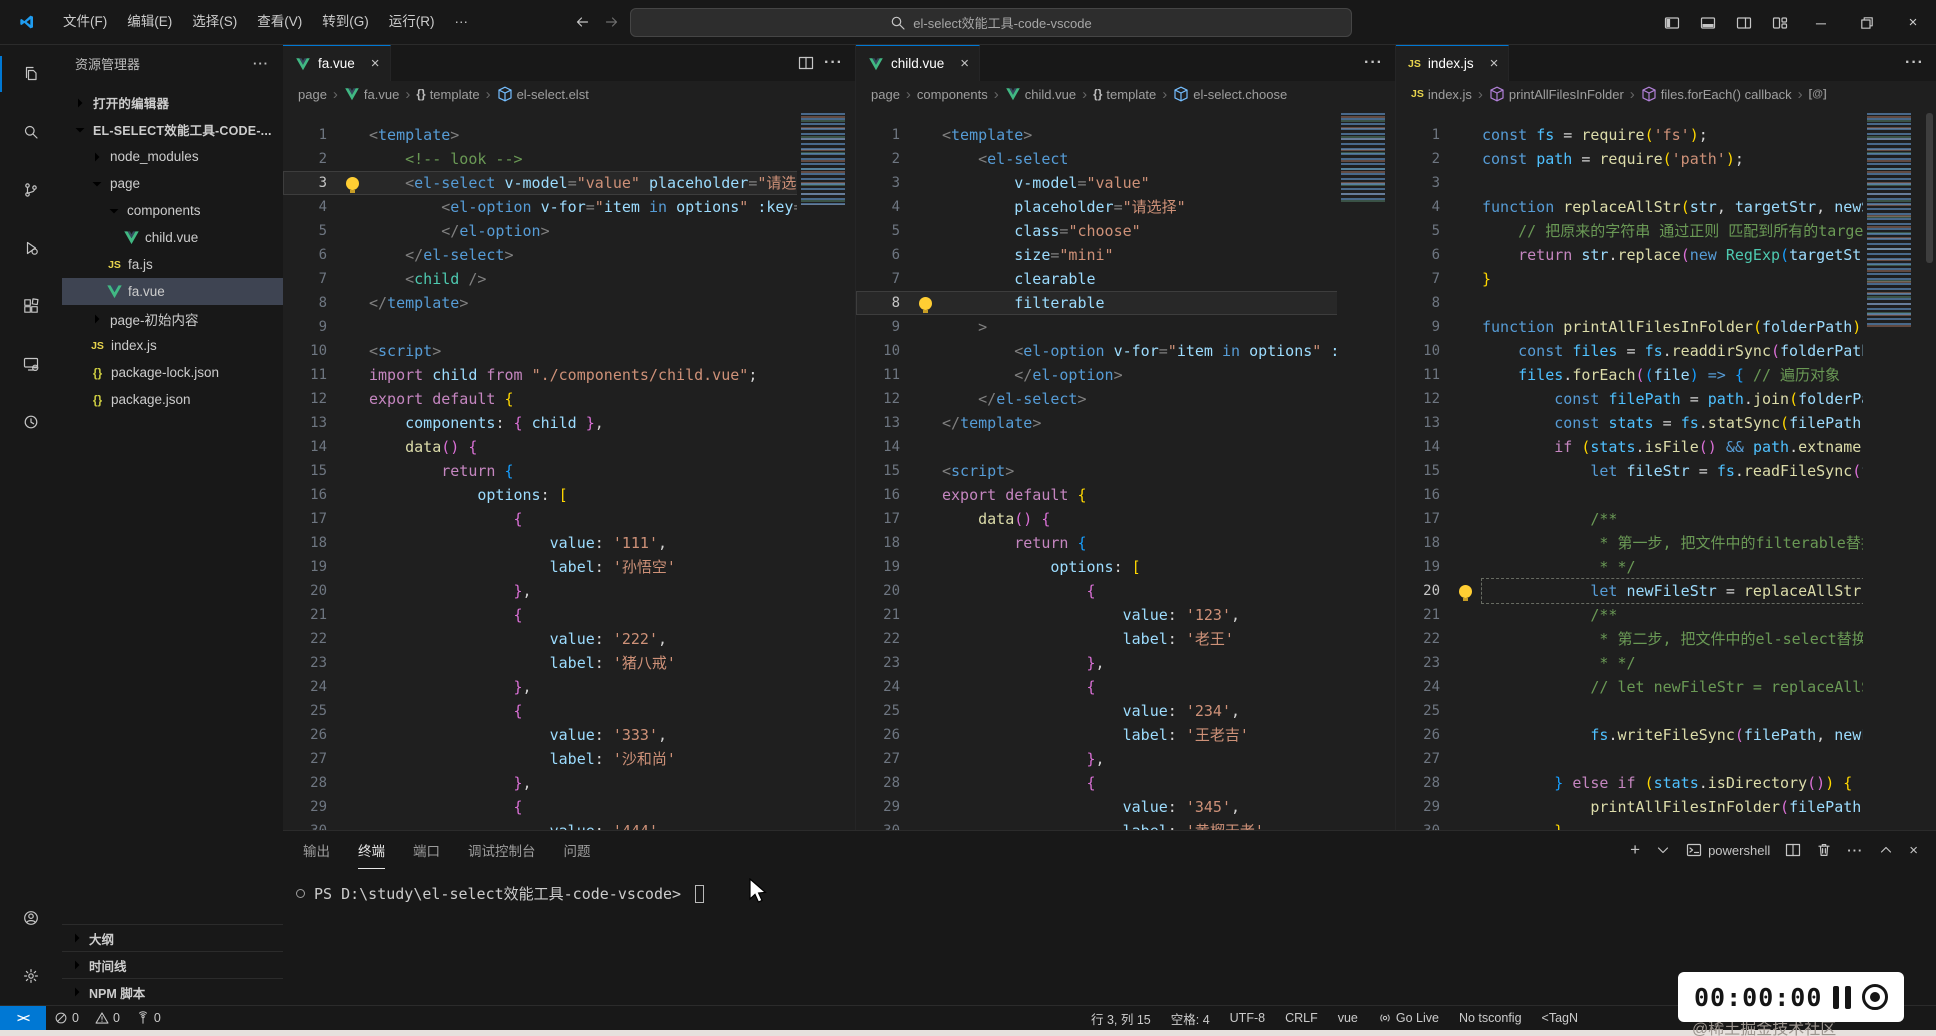 The image size is (1936, 1036). I want to click on activitybar-remote-explorer, so click(31, 364).